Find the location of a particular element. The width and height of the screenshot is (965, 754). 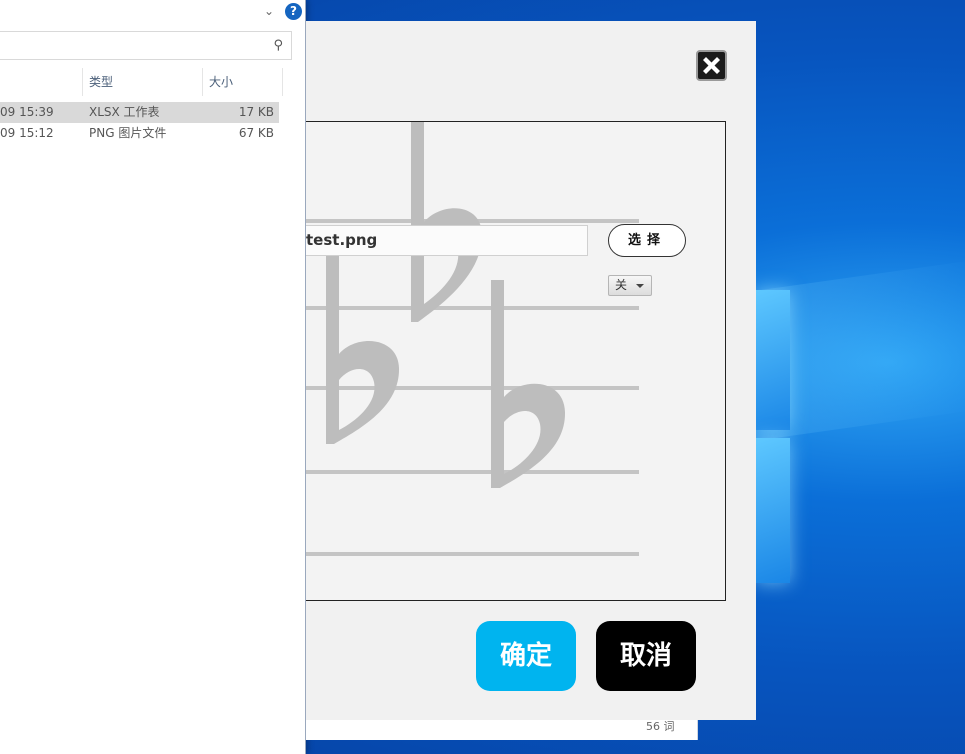

search-icon: ⚲ is located at coordinates (278, 45).